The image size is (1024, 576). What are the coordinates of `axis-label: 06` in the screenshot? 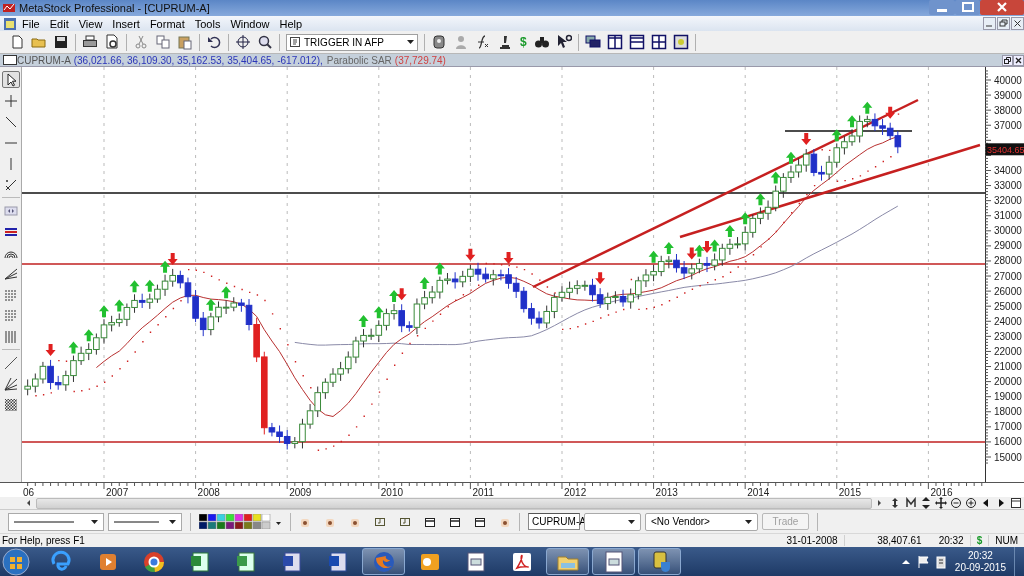 It's located at (29, 492).